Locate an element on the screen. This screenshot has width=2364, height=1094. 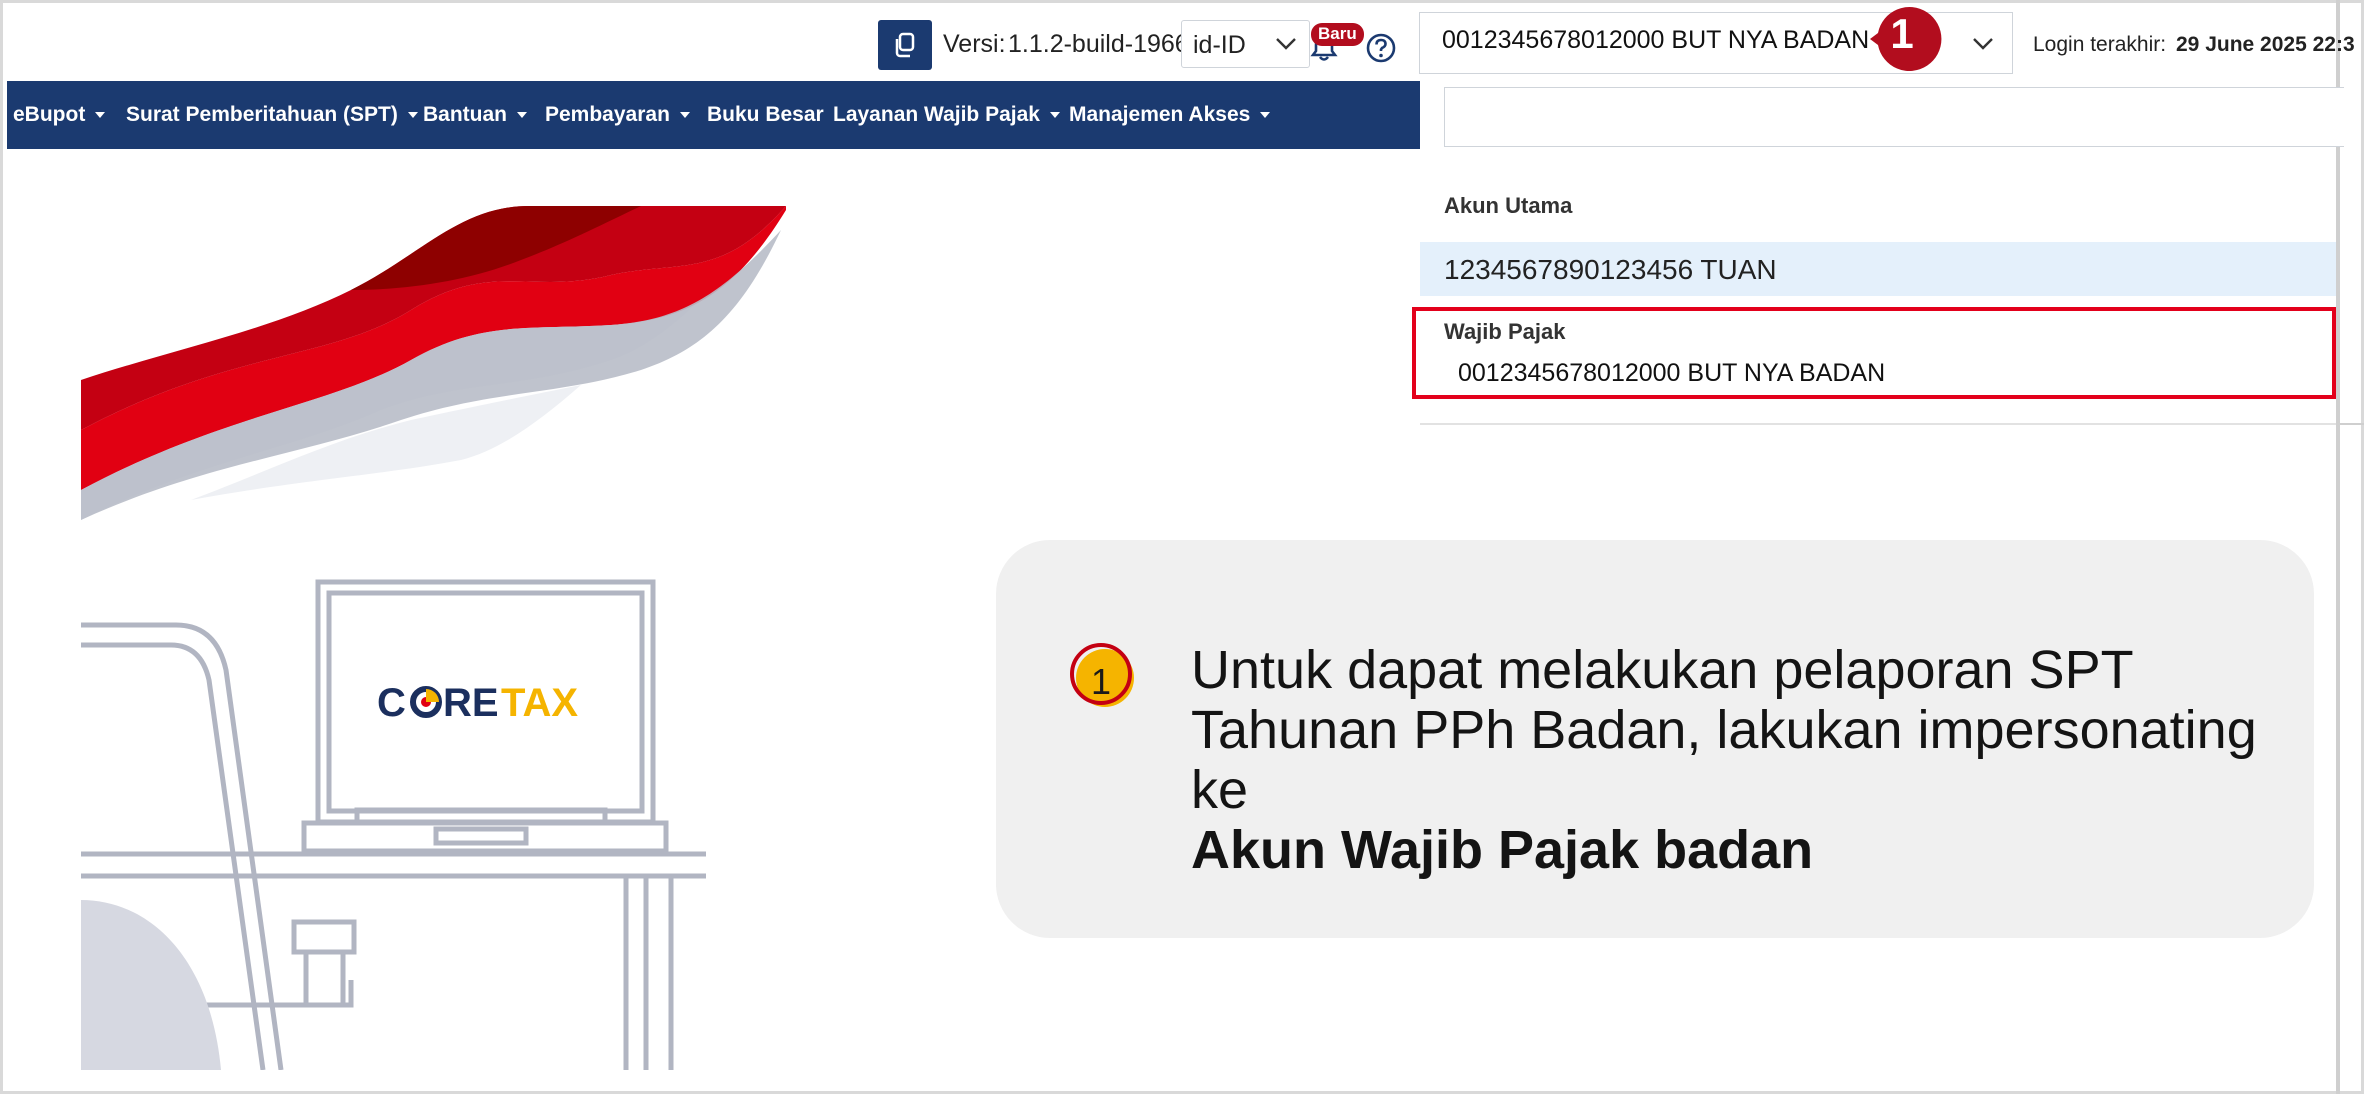
nav-item-pembayaran: Pembayaran is located at coordinates (617, 115).